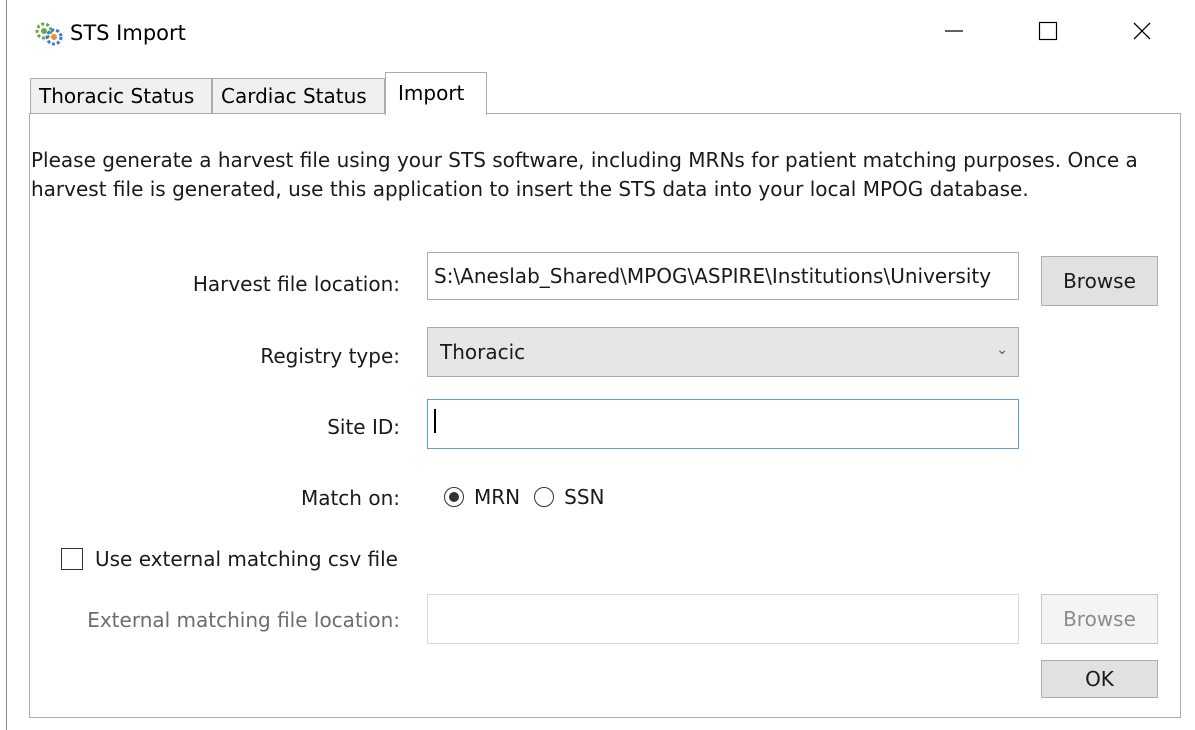 The image size is (1195, 730). I want to click on sts-gear-icon, so click(49, 34).